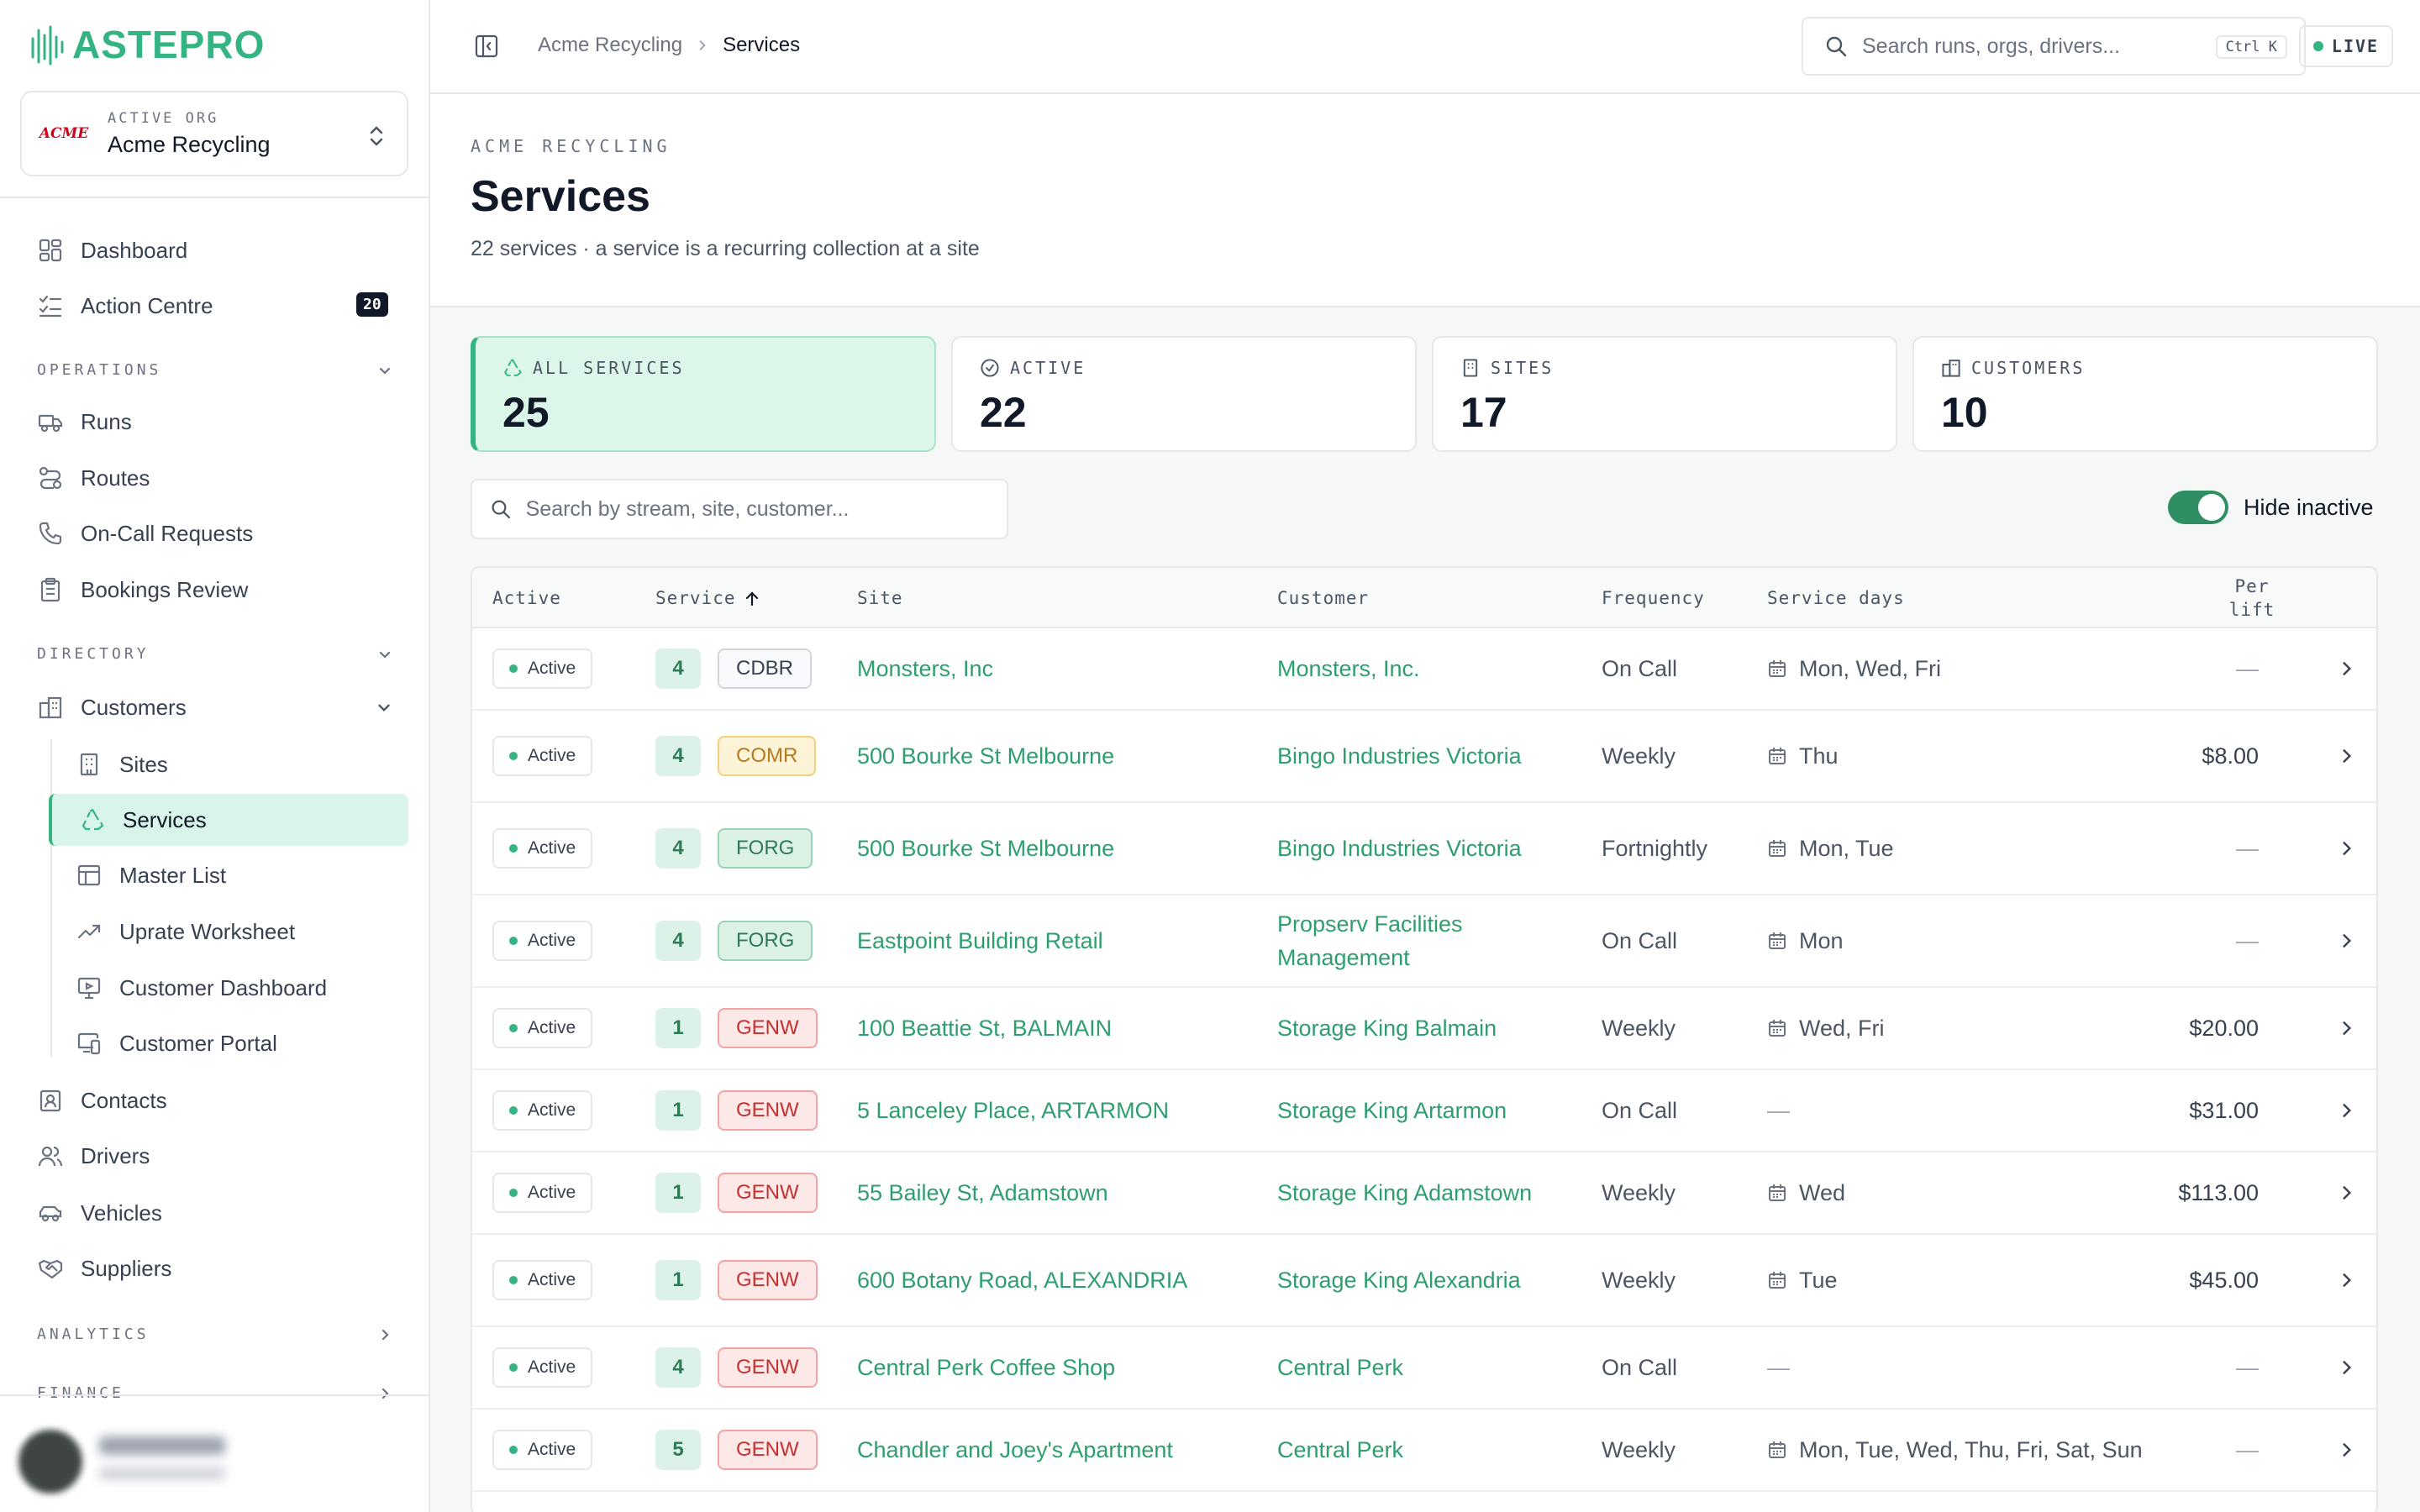  I want to click on table-row: Propserv Facilities, so click(1424, 1502).